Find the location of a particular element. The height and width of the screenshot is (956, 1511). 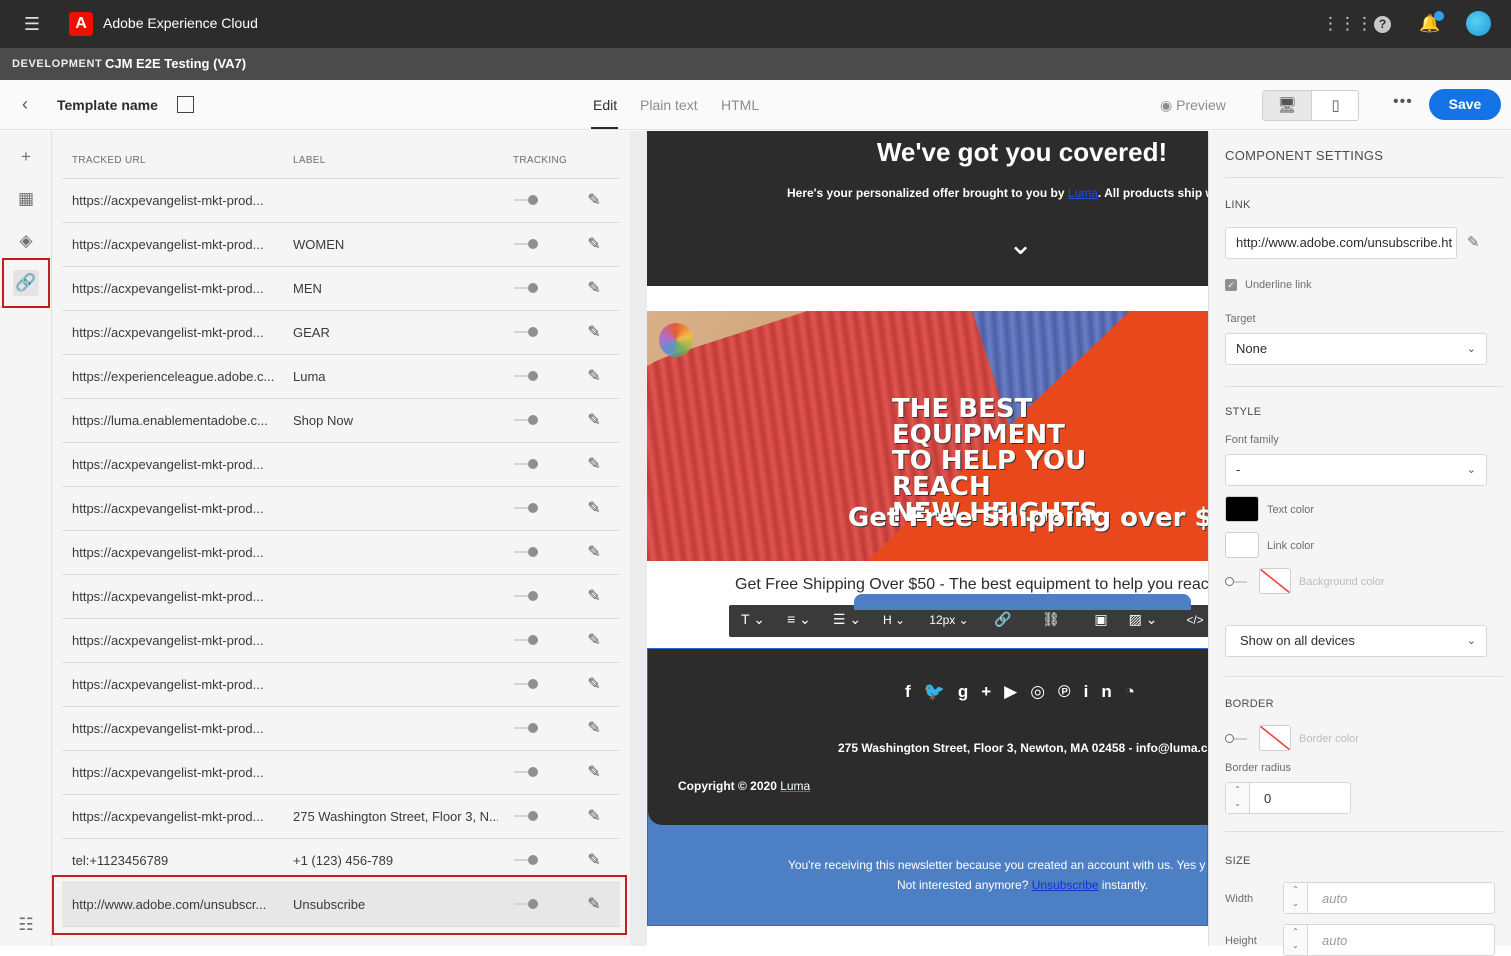

layers-icon: ◈ is located at coordinates (26, 241).